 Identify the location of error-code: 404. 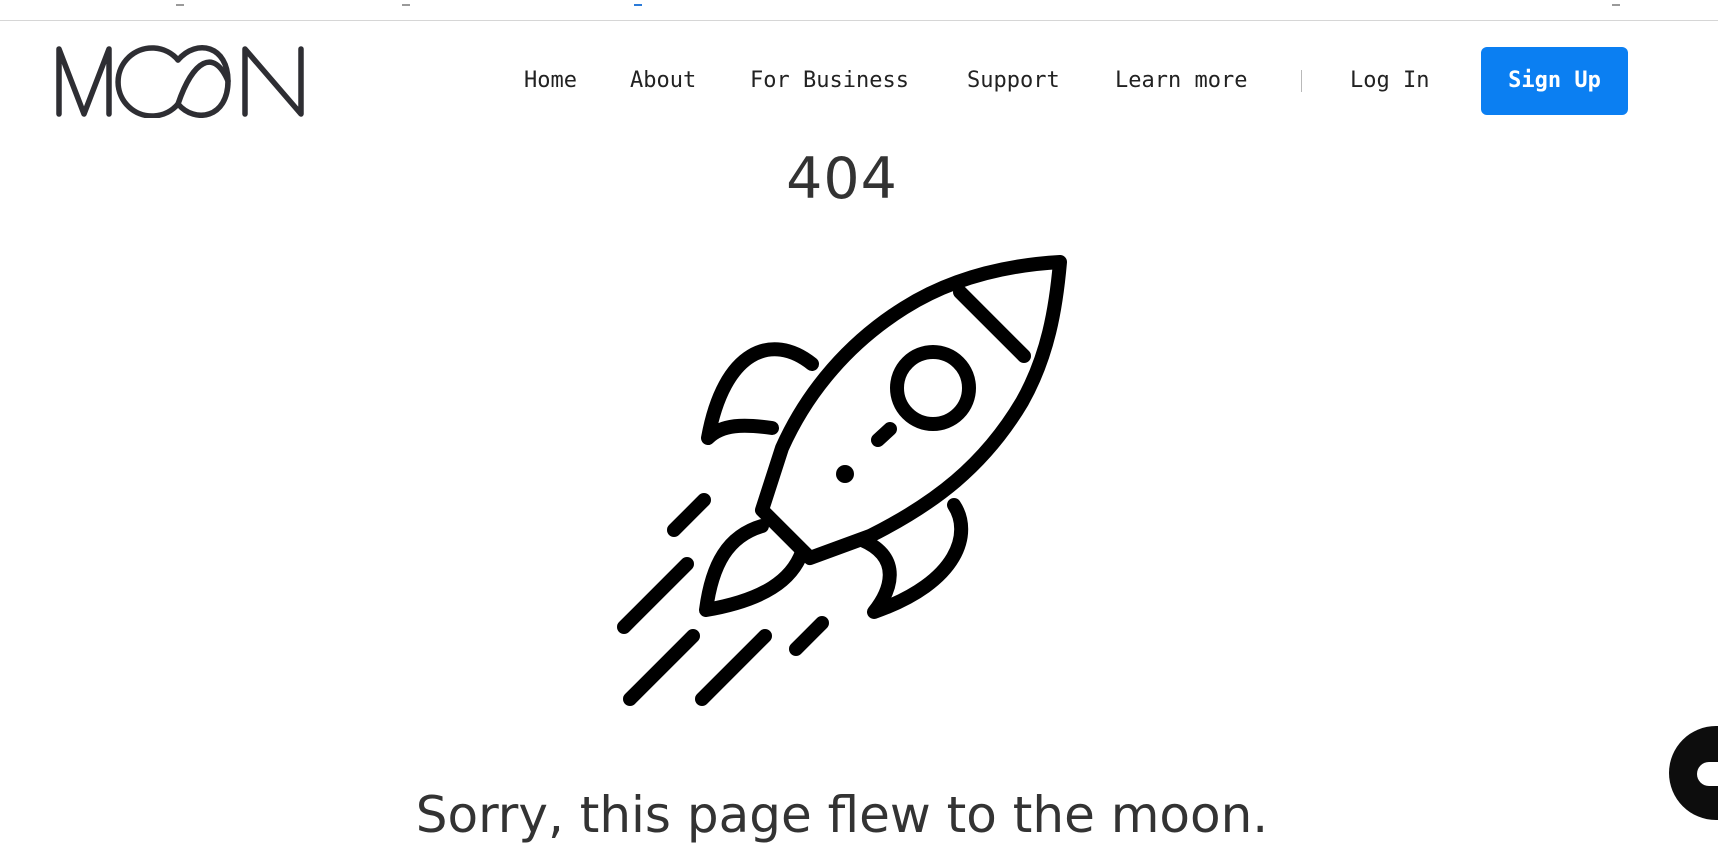
(842, 179).